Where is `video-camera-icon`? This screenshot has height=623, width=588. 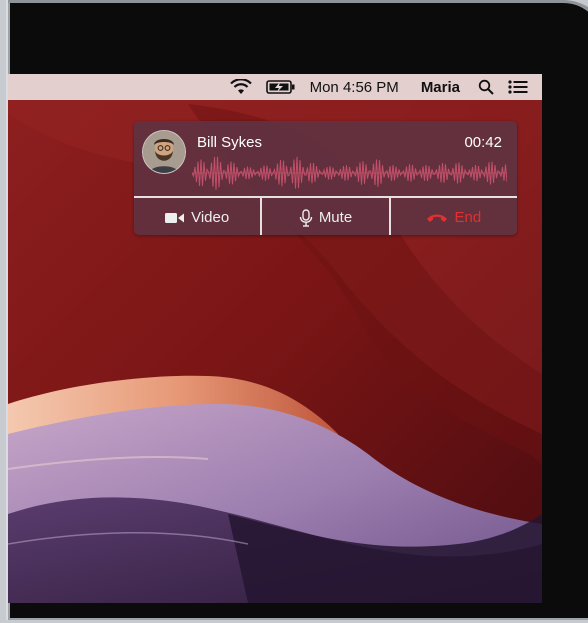 video-camera-icon is located at coordinates (175, 217).